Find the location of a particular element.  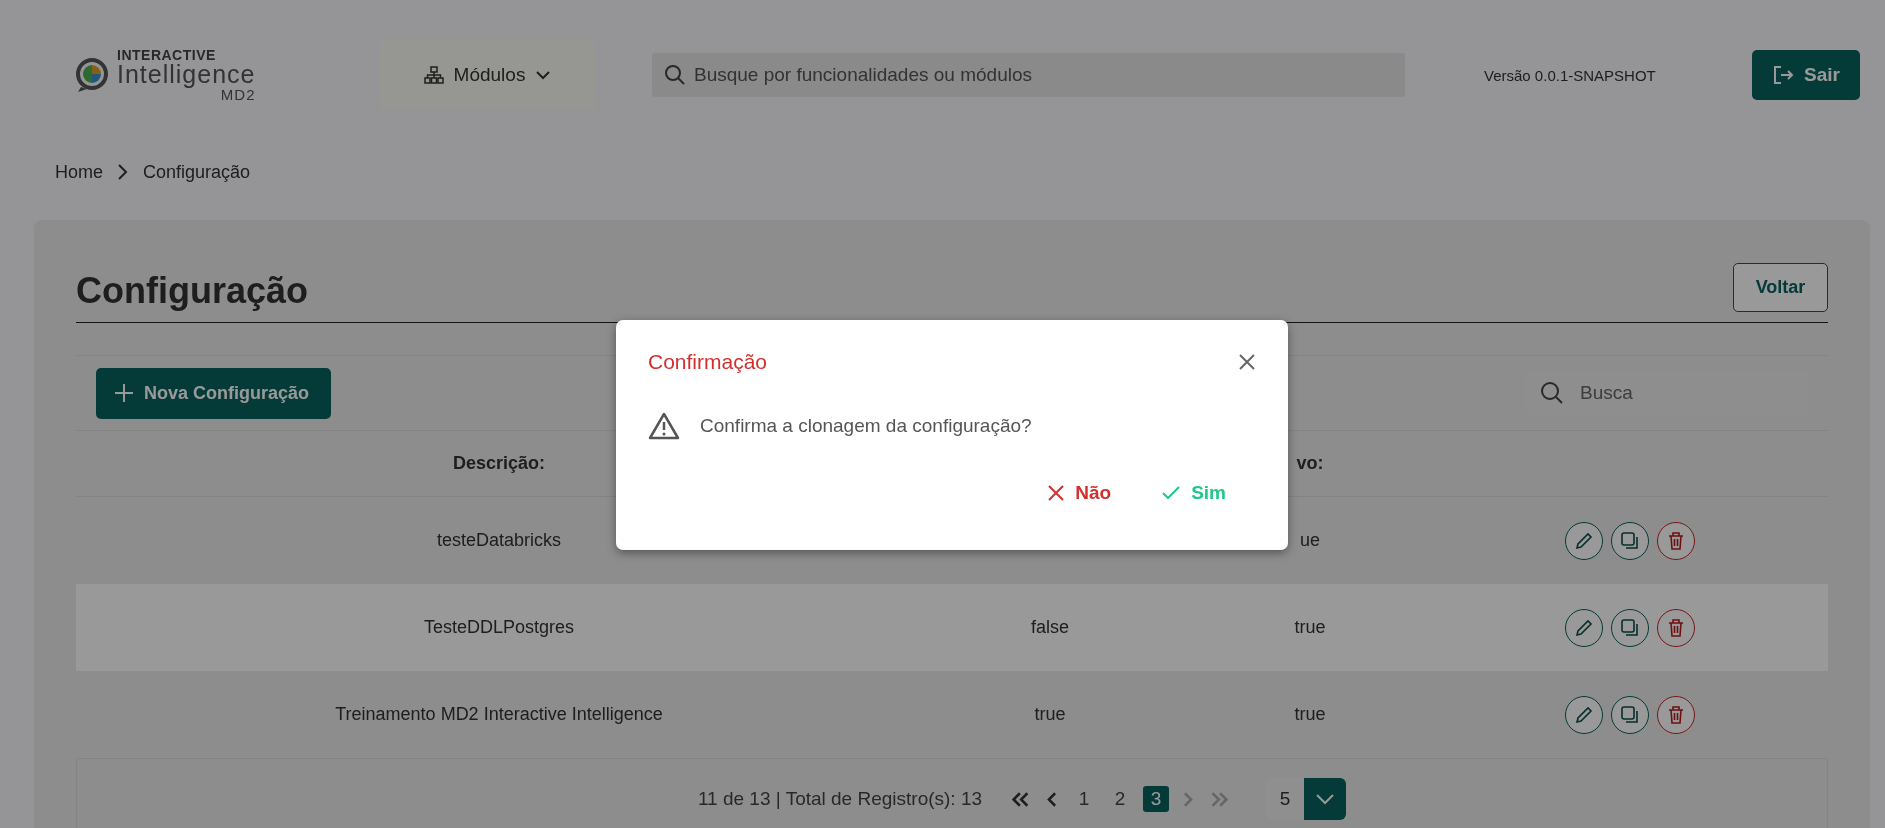

search-field: Busque por funcionalidades ou módulos is located at coordinates (1028, 75).